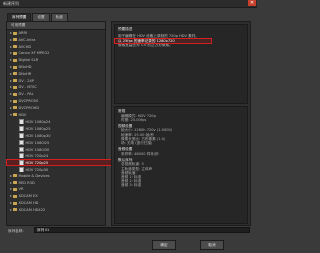  I want to click on preset-folder: DV - 24P, so click(56, 81).